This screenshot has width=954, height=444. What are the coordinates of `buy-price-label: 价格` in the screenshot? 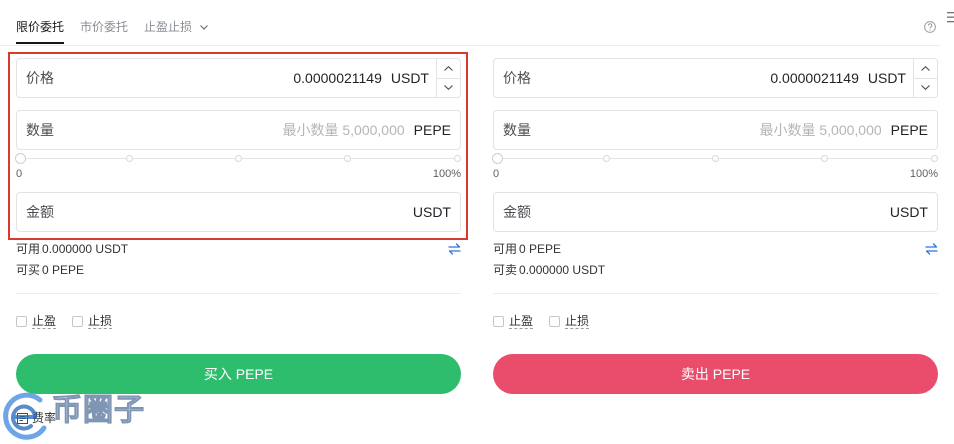 It's located at (40, 78).